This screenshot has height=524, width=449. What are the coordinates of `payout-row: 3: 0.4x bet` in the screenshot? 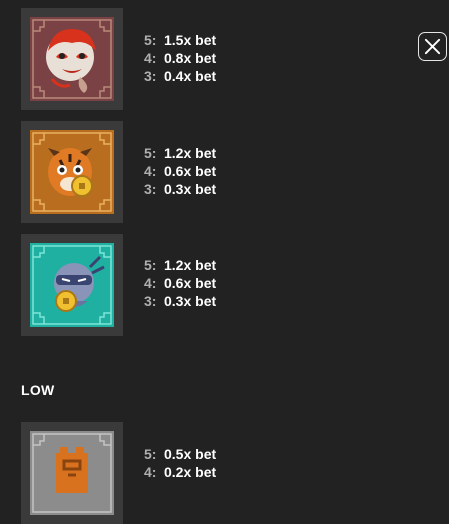 It's located at (180, 76).